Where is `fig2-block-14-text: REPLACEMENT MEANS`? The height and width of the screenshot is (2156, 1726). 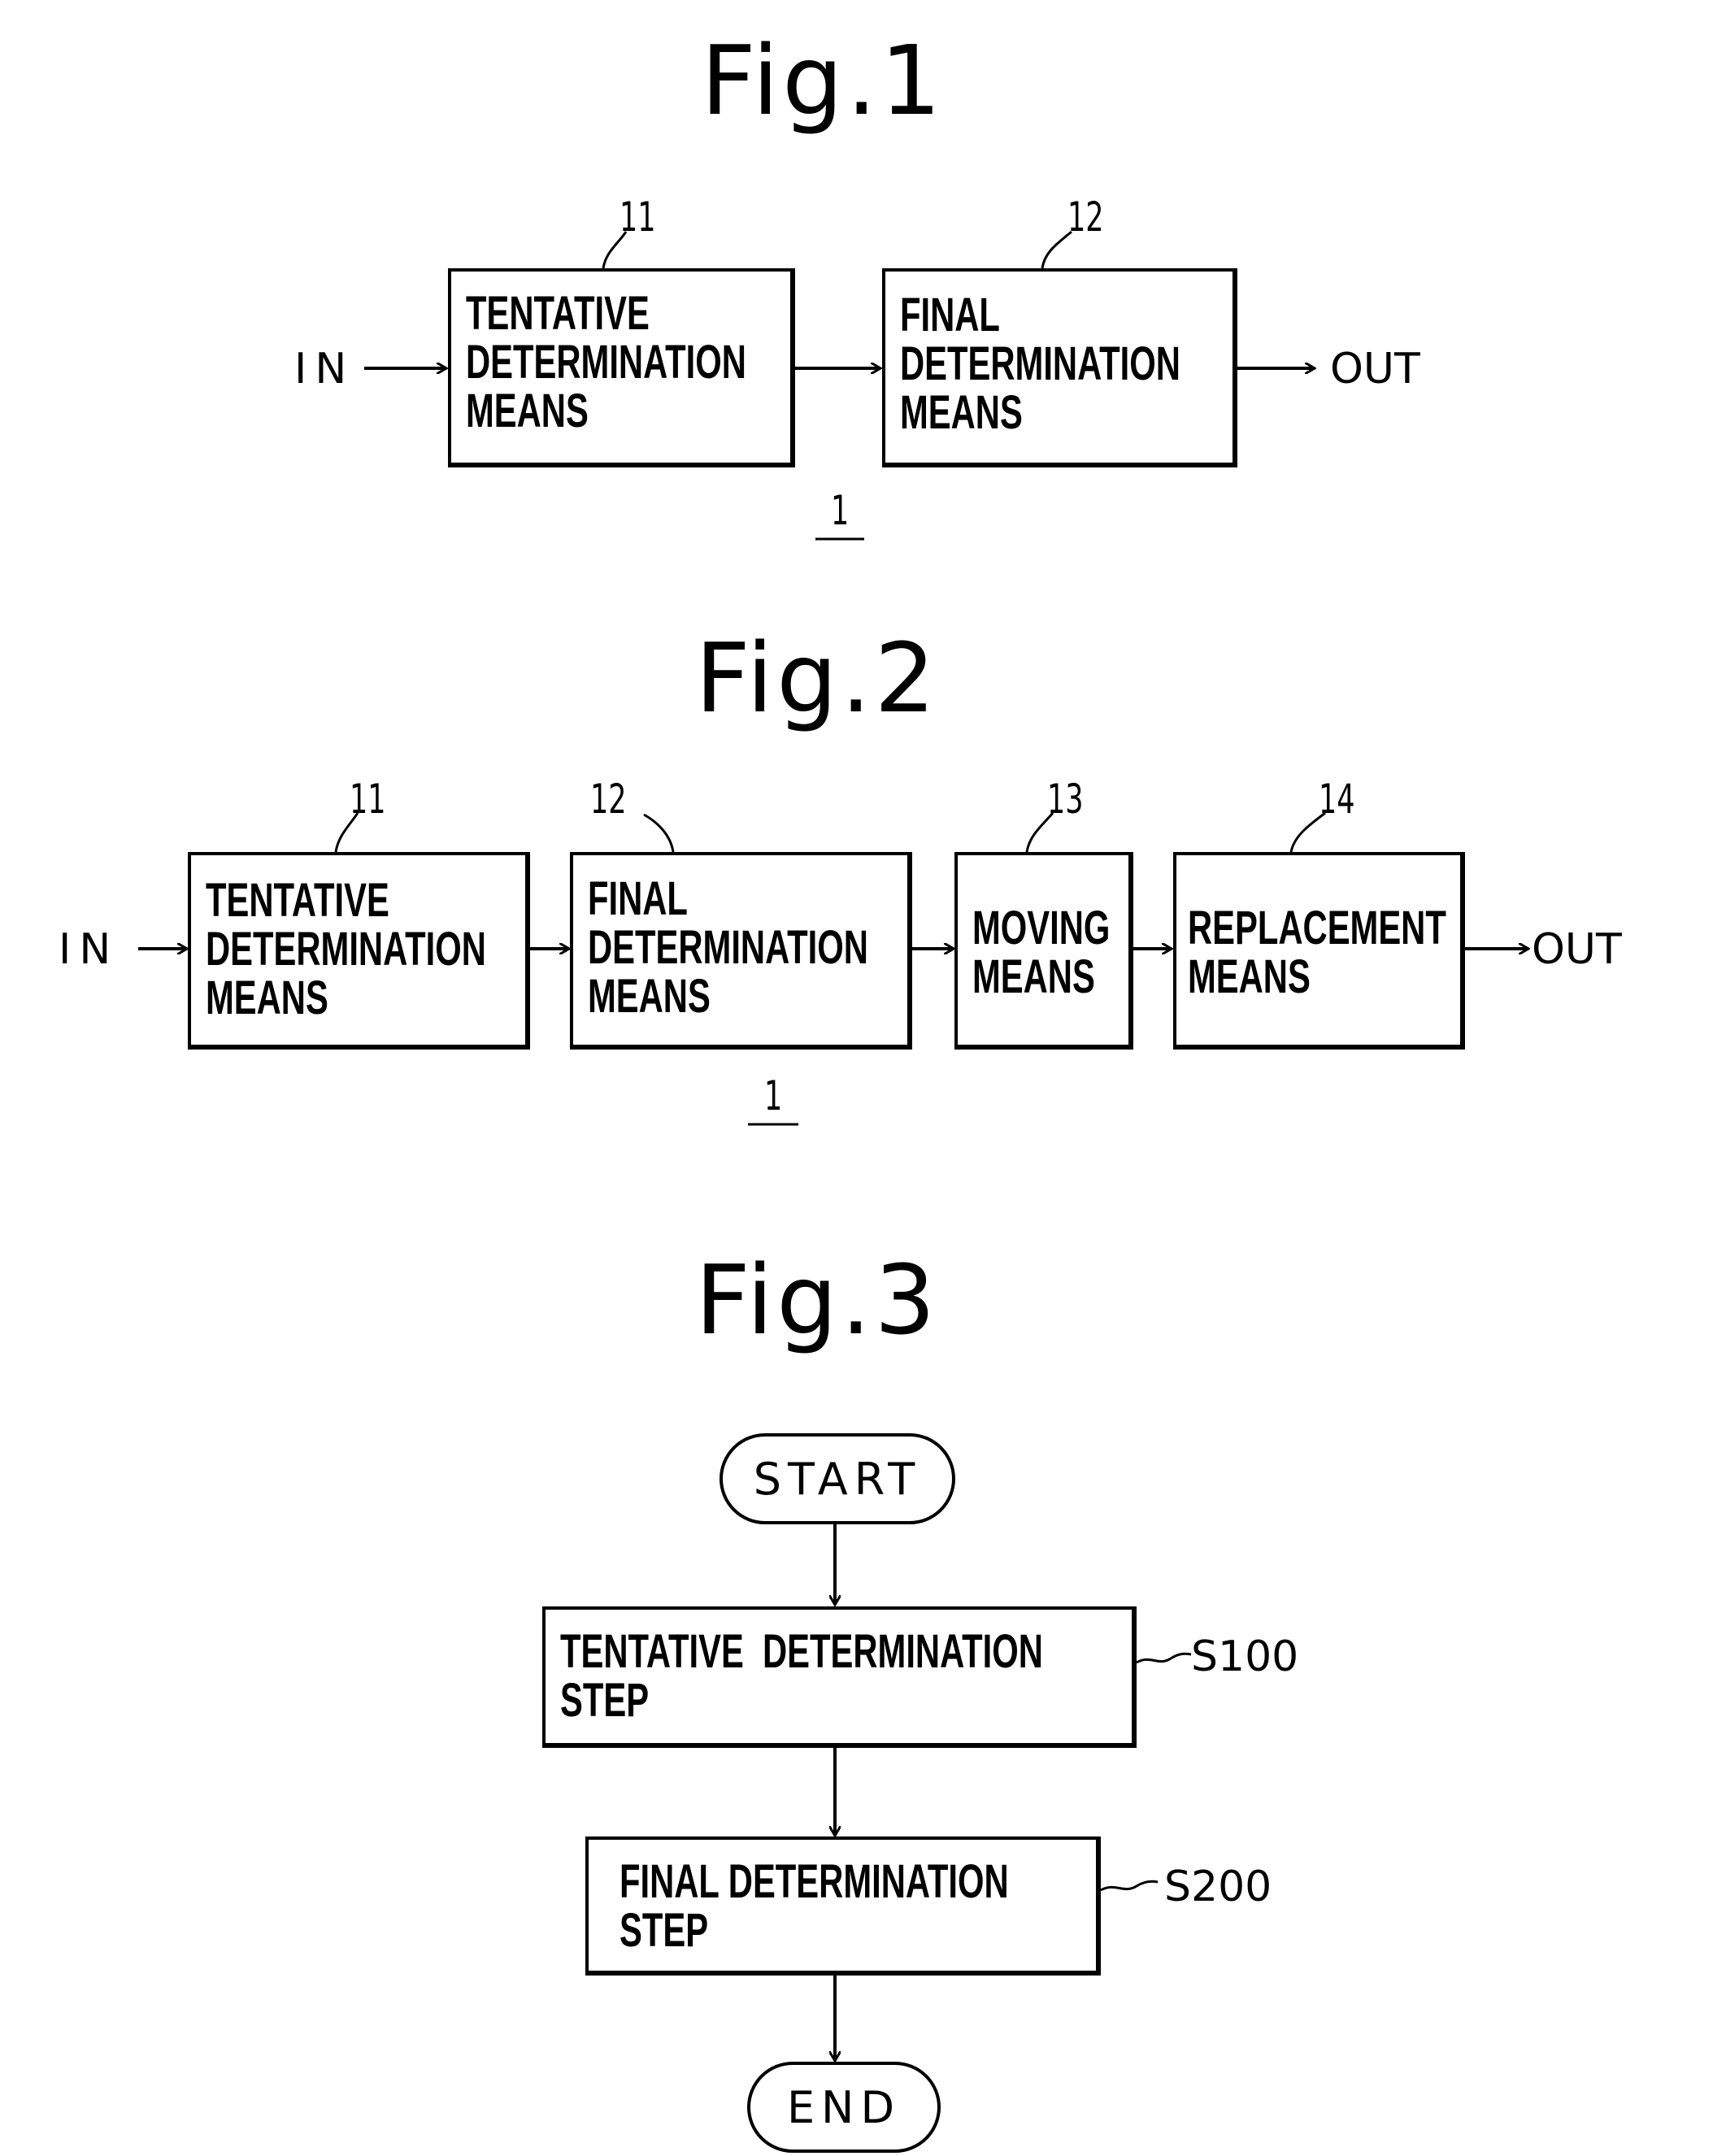
fig2-block-14-text: REPLACEMENT MEANS is located at coordinates (1317, 953).